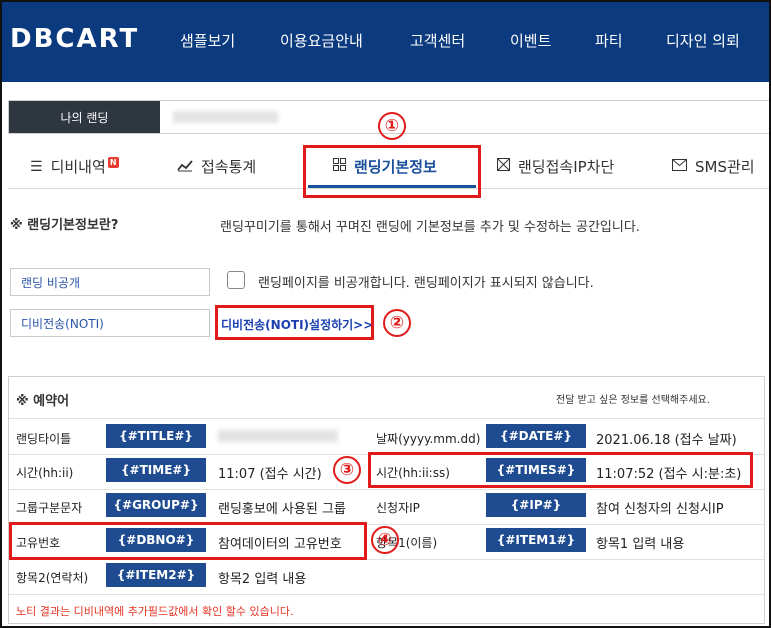 This screenshot has width=771, height=628. I want to click on annotation-number-3: ③, so click(347, 470).